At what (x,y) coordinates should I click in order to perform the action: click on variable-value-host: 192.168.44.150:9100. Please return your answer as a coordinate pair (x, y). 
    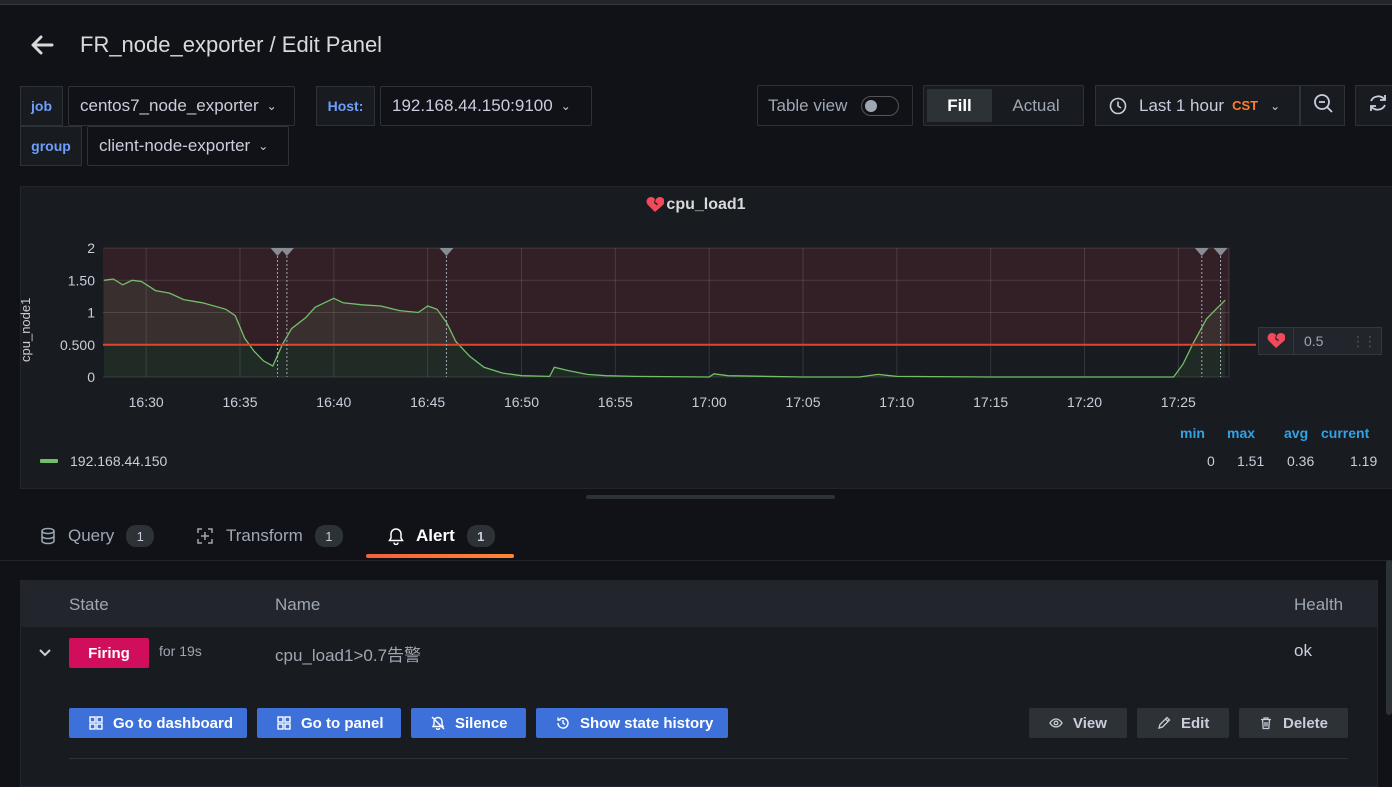
    Looking at the image, I should click on (472, 105).